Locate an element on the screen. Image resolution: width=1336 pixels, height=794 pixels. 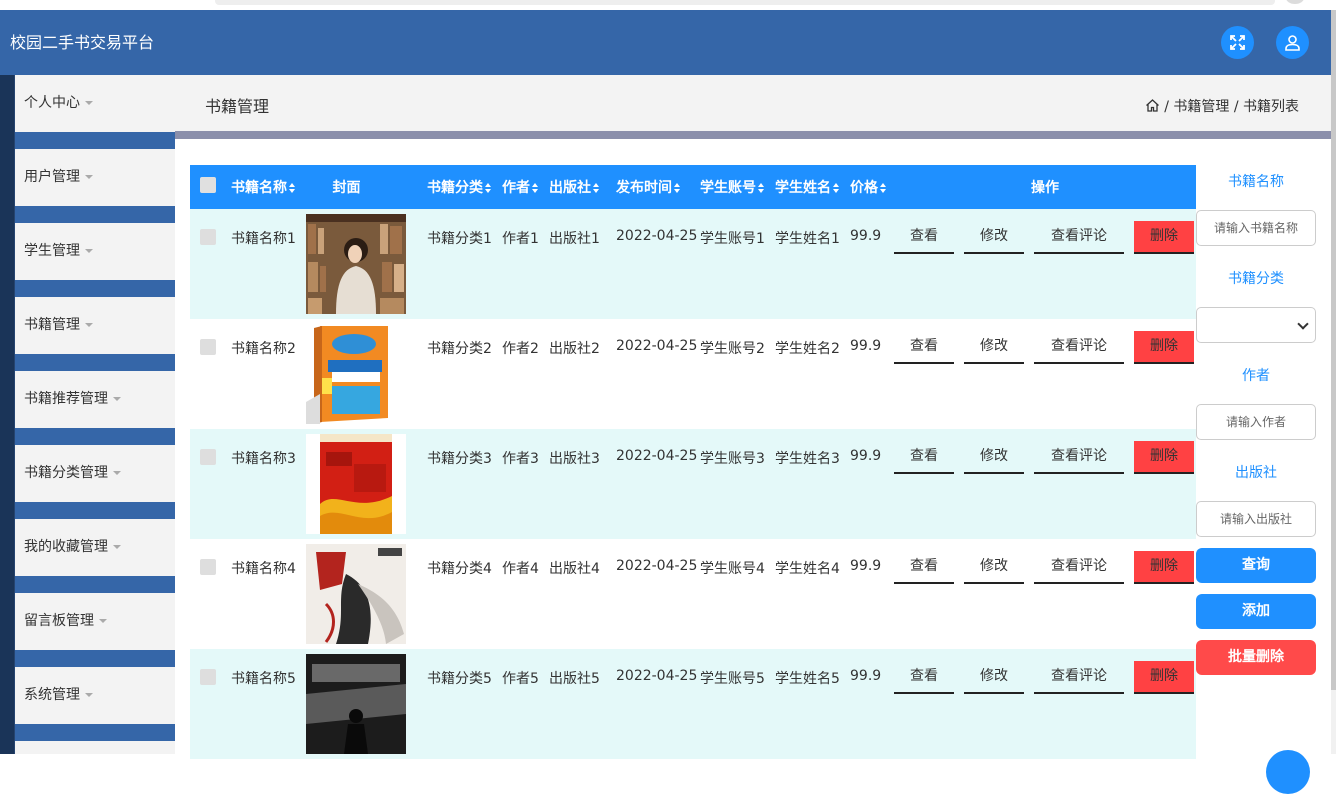
header-divider is located at coordinates (753, 135).